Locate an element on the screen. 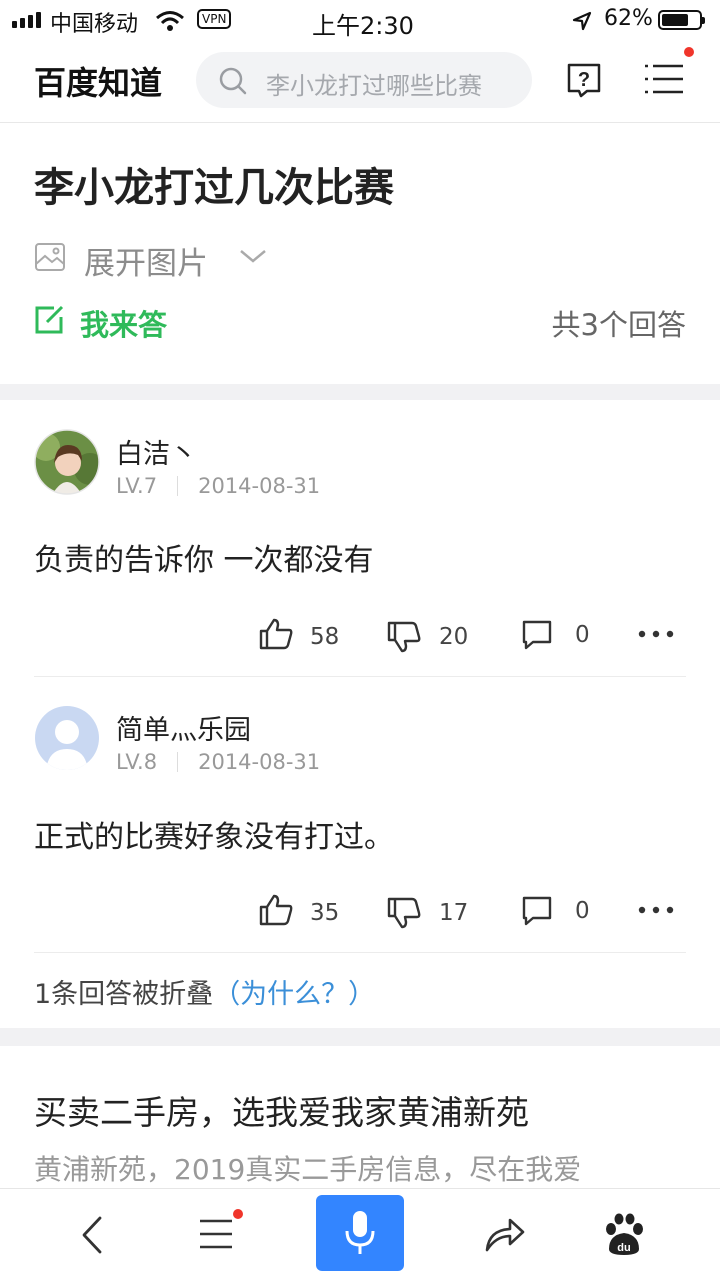 This screenshot has width=720, height=1280. answer-body: 负责的告诉你 一次都没有 is located at coordinates (204, 560).